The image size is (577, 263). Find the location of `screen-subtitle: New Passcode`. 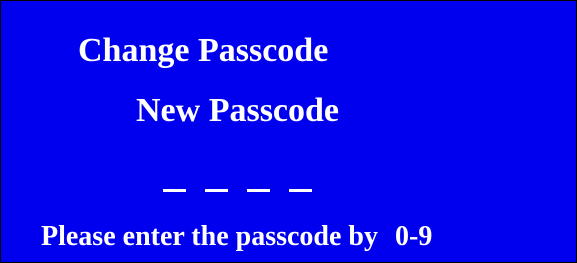

screen-subtitle: New Passcode is located at coordinates (238, 110).